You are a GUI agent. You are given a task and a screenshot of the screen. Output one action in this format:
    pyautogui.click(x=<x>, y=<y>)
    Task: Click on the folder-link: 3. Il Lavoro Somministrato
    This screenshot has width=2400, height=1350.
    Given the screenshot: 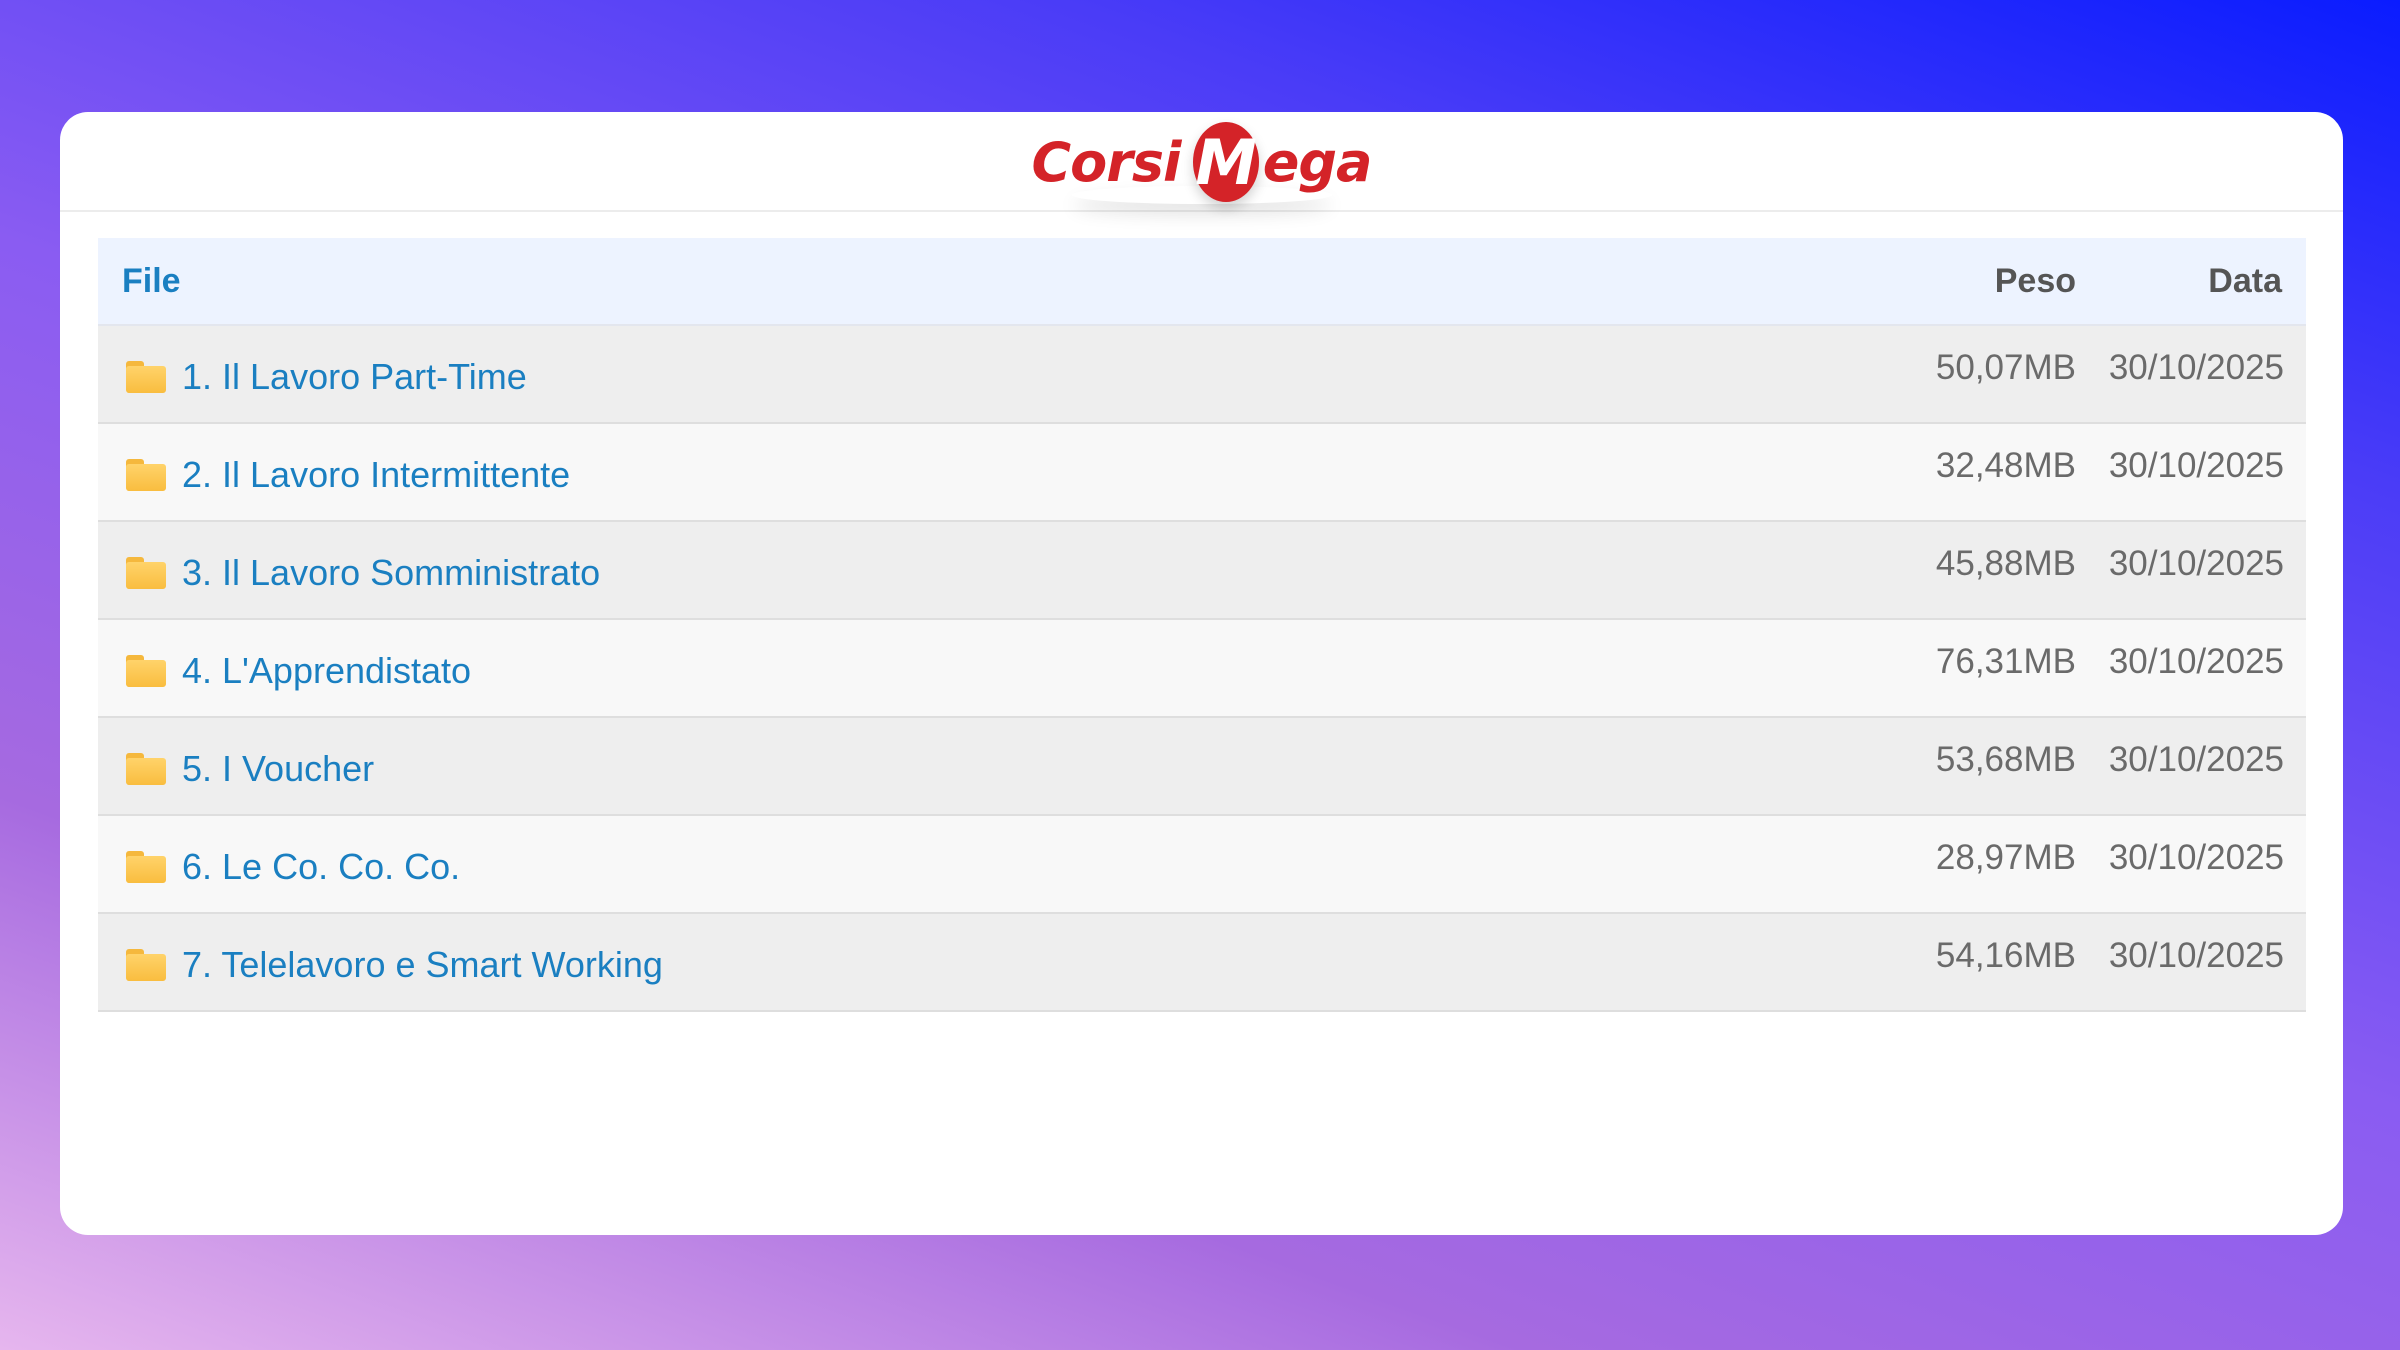 What is the action you would take?
    pyautogui.click(x=391, y=573)
    